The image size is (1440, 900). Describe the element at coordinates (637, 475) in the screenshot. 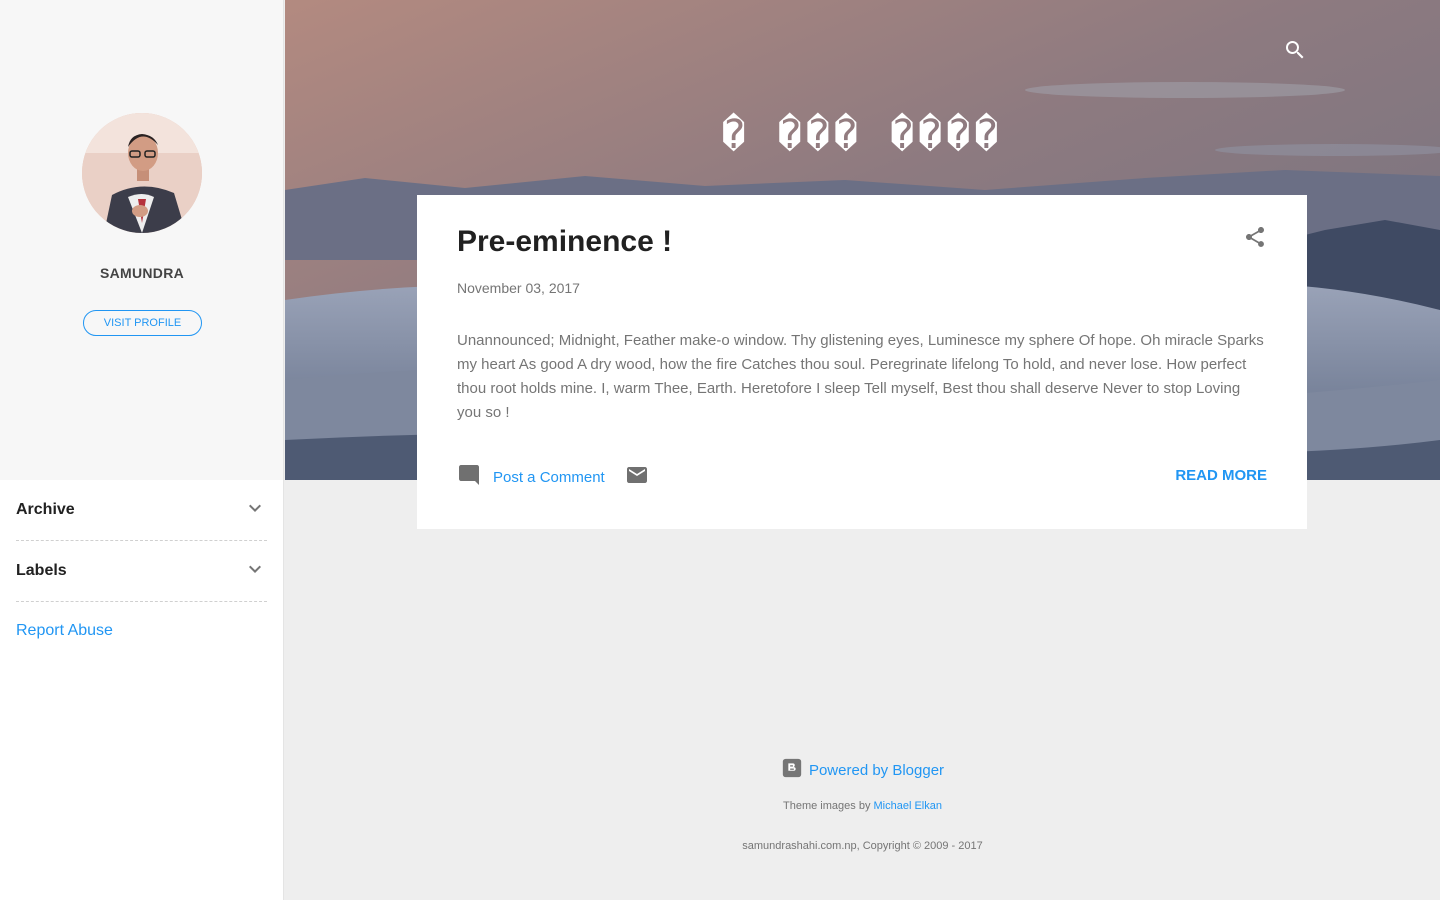

I see `email-post-button` at that location.